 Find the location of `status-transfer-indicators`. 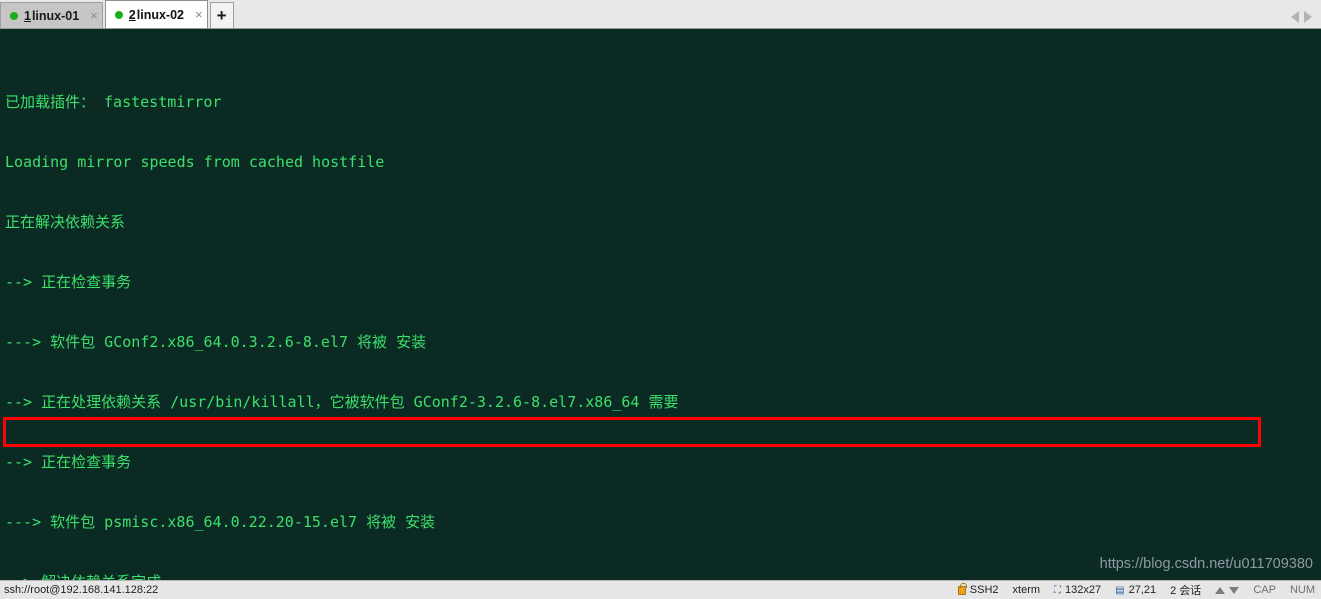

status-transfer-indicators is located at coordinates (1227, 590).